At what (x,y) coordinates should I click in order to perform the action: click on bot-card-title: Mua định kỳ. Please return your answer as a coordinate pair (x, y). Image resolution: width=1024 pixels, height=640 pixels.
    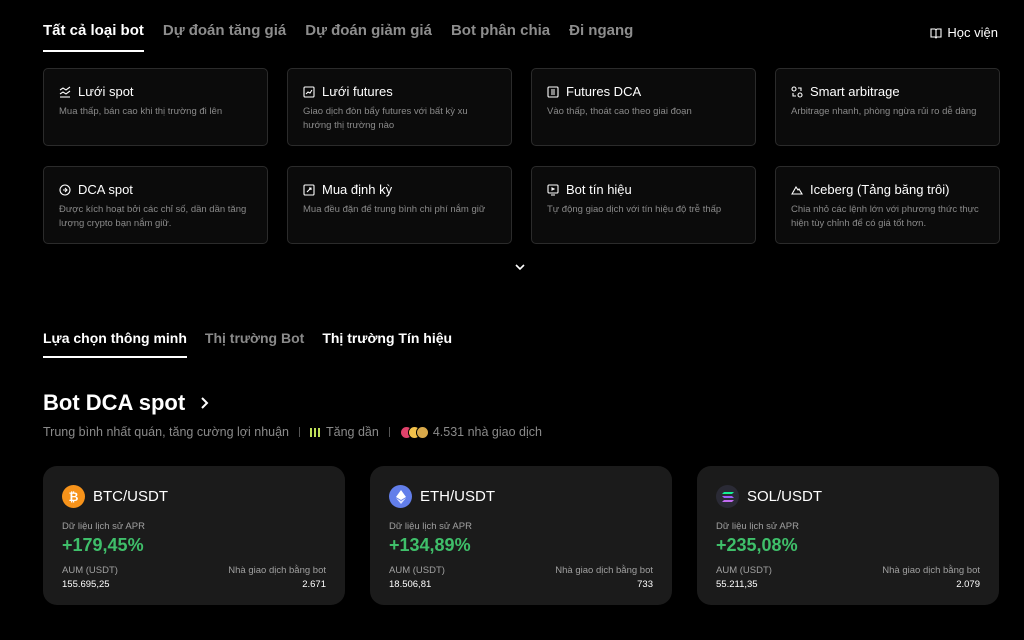
    Looking at the image, I should click on (357, 189).